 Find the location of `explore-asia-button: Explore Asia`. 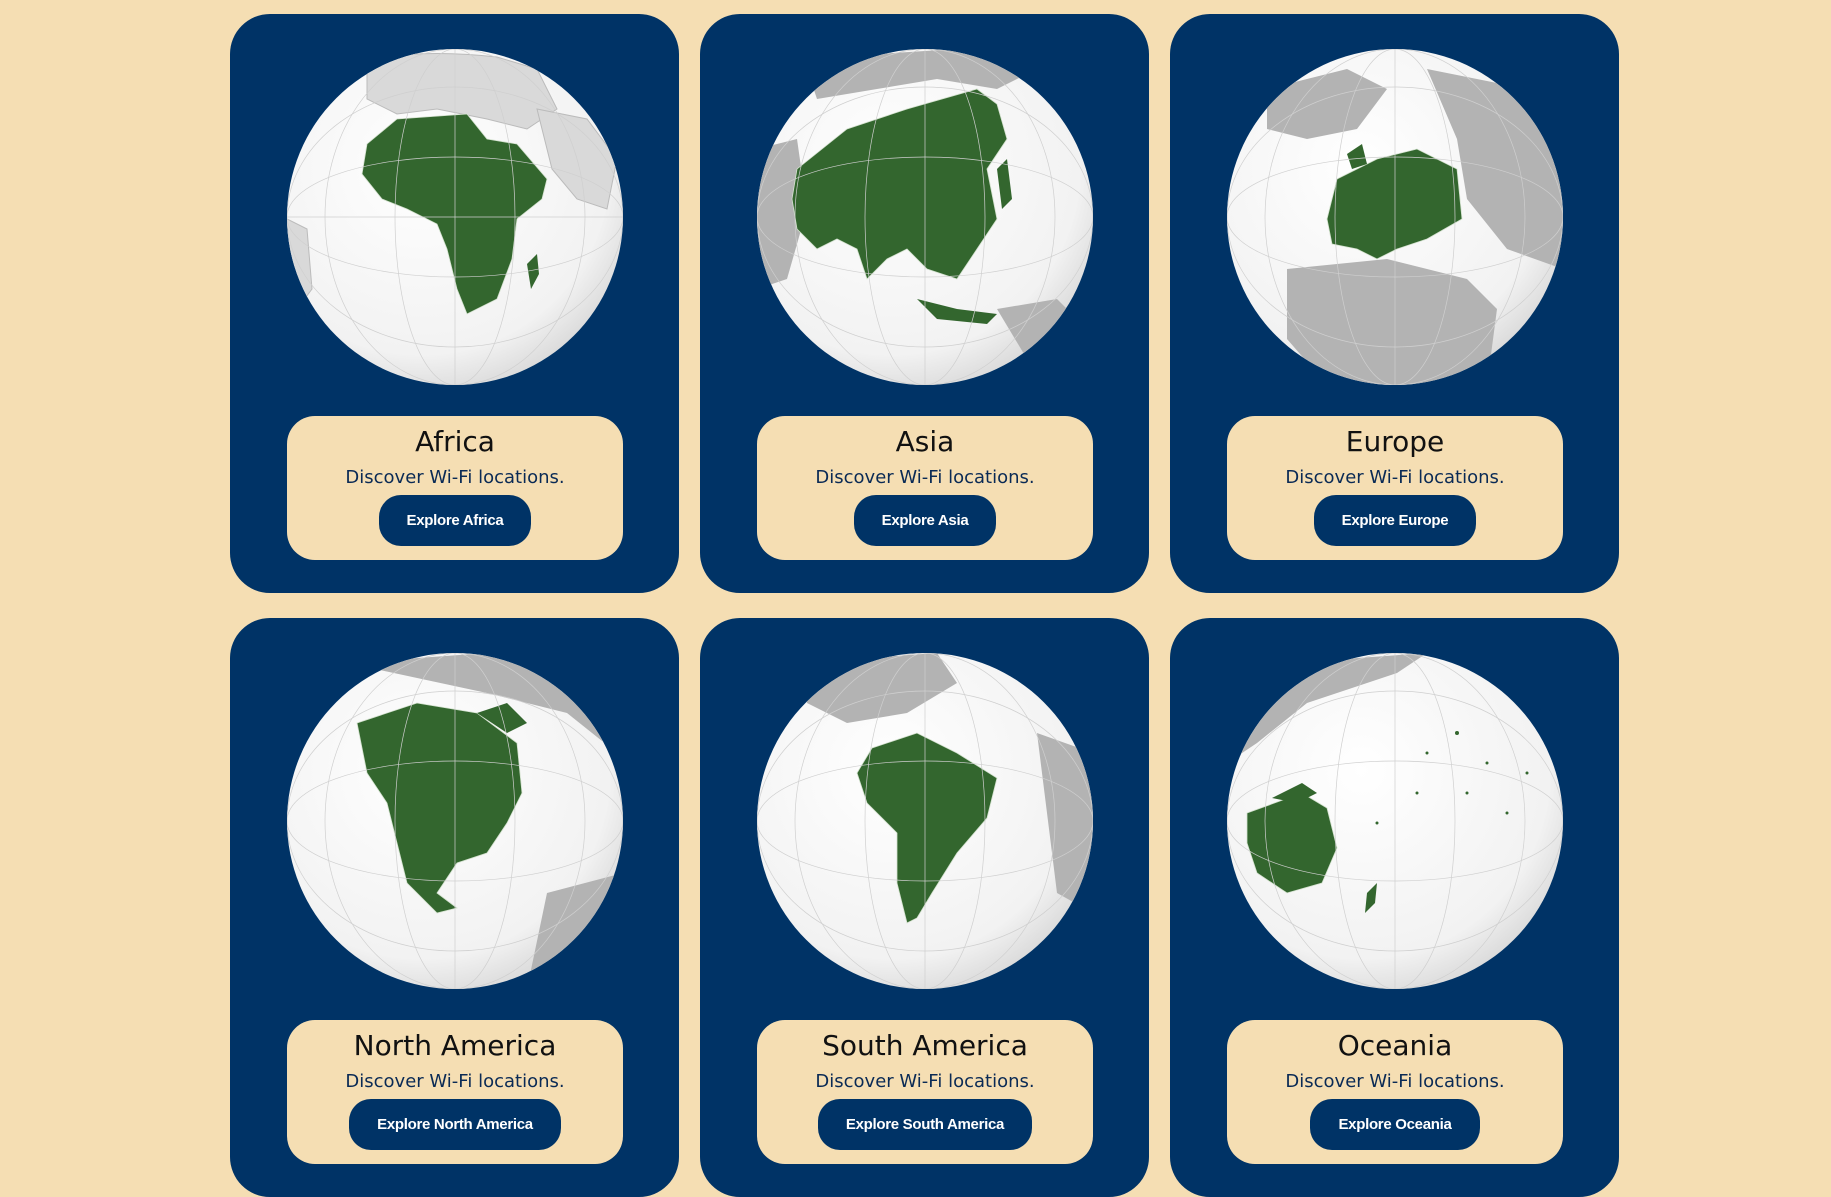

explore-asia-button: Explore Asia is located at coordinates (925, 520).